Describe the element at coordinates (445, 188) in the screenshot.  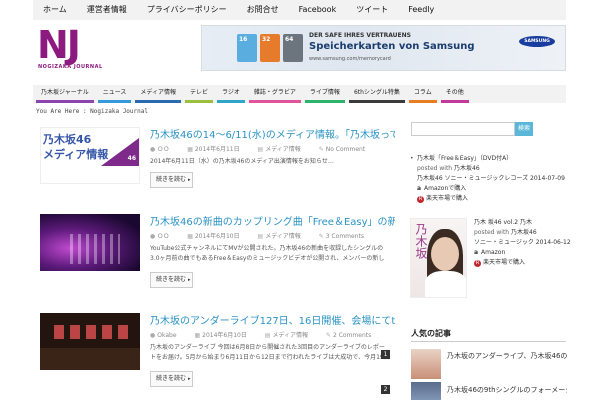
I see `amazon-link: Amazonで購入` at that location.